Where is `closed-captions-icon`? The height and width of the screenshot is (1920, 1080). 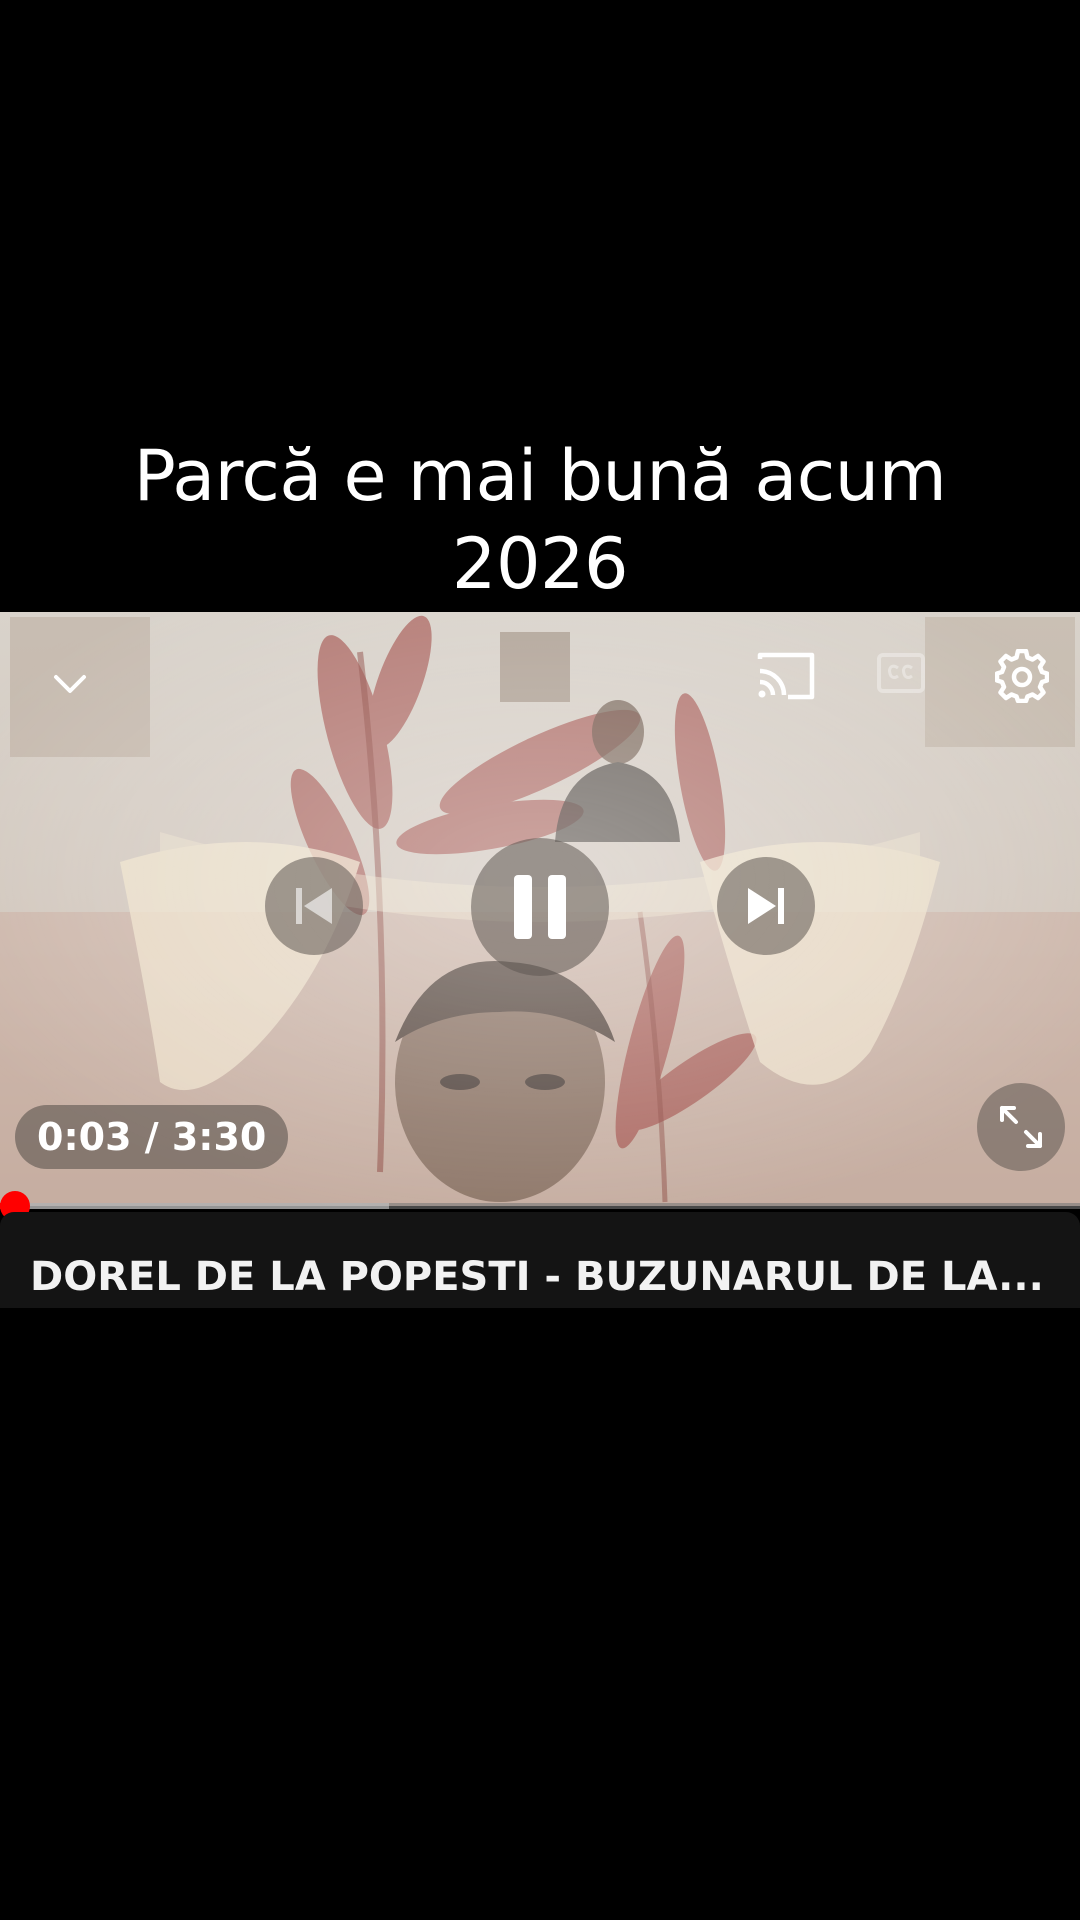 closed-captions-icon is located at coordinates (901, 673).